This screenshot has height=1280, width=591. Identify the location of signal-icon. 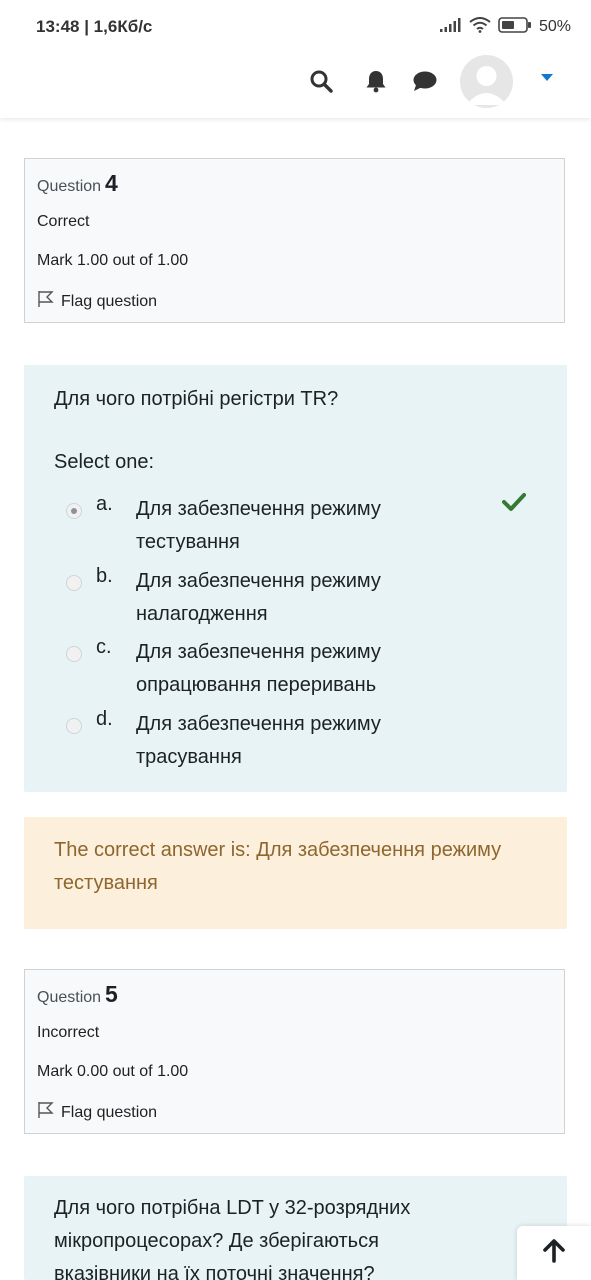
(450, 27).